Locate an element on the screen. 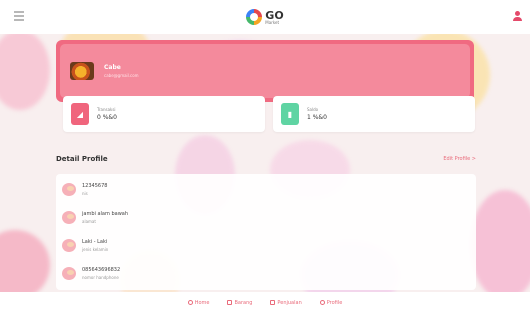 Image resolution: width=530 pixels, height=313 pixels. nav-label: Home is located at coordinates (202, 302).